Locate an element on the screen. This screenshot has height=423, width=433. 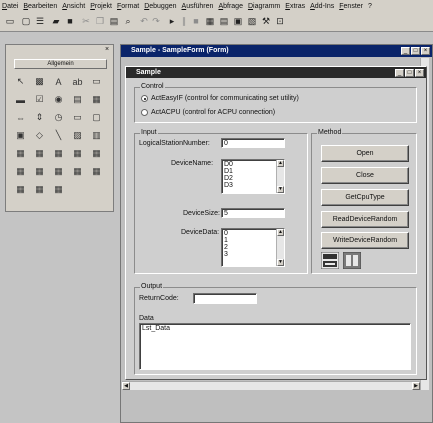
menu-format: Format is located at coordinates (128, 6).